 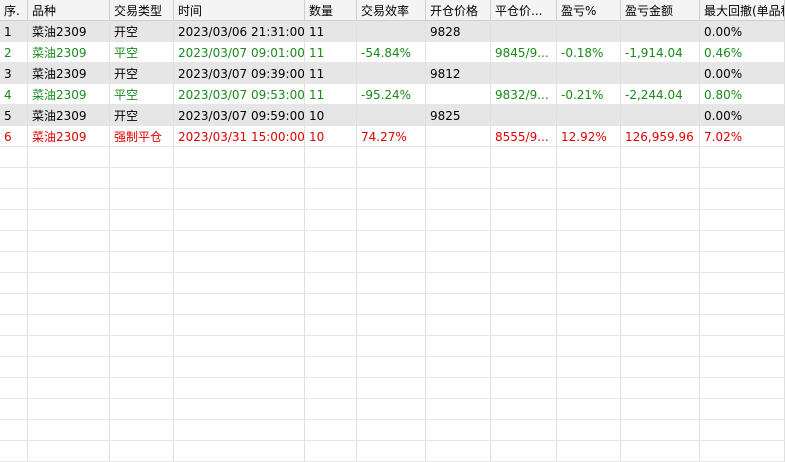 I want to click on cell-quantity: 11, so click(x=331, y=73).